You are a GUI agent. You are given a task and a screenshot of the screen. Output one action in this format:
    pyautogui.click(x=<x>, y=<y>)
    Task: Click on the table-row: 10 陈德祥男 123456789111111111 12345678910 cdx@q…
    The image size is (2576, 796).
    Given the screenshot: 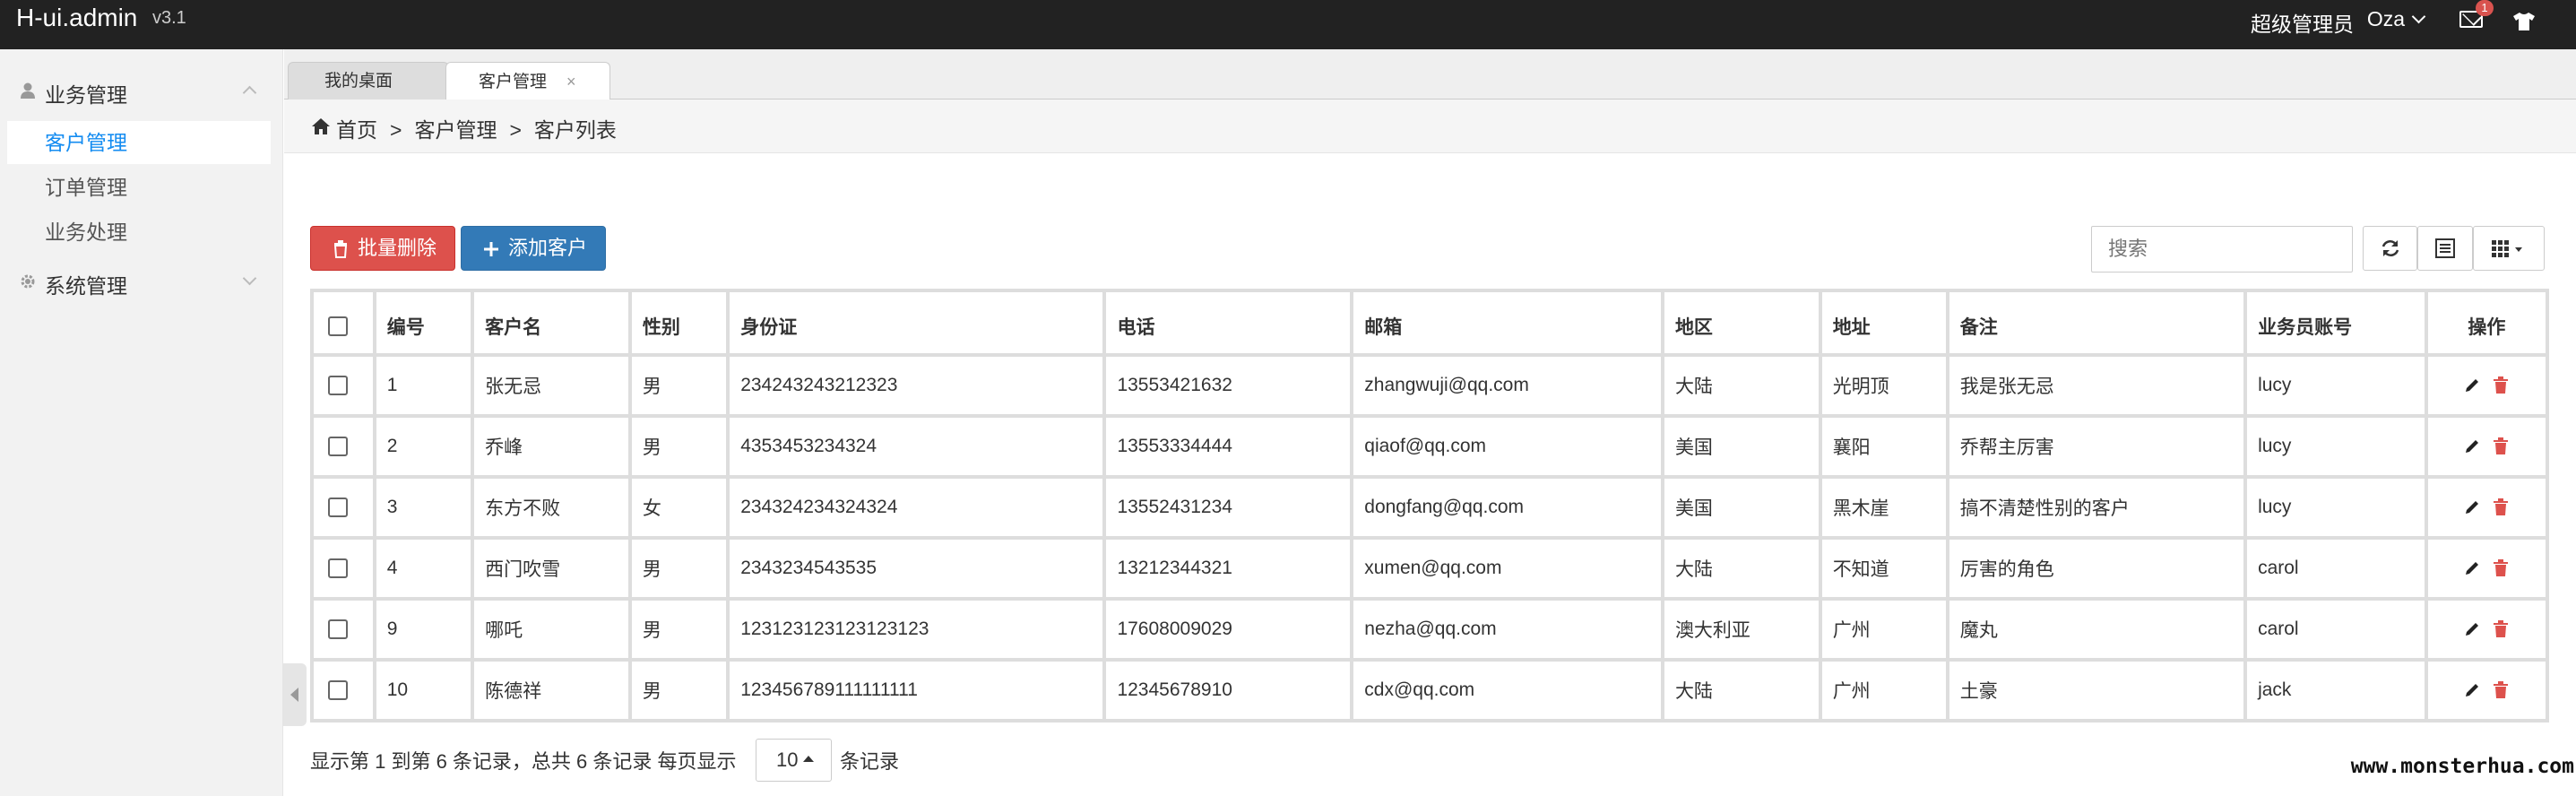 What is the action you would take?
    pyautogui.click(x=1430, y=690)
    